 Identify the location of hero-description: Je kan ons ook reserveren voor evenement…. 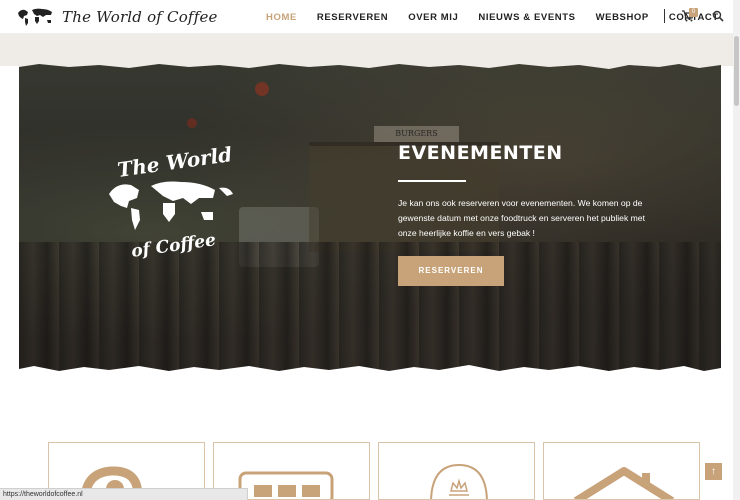
(521, 218).